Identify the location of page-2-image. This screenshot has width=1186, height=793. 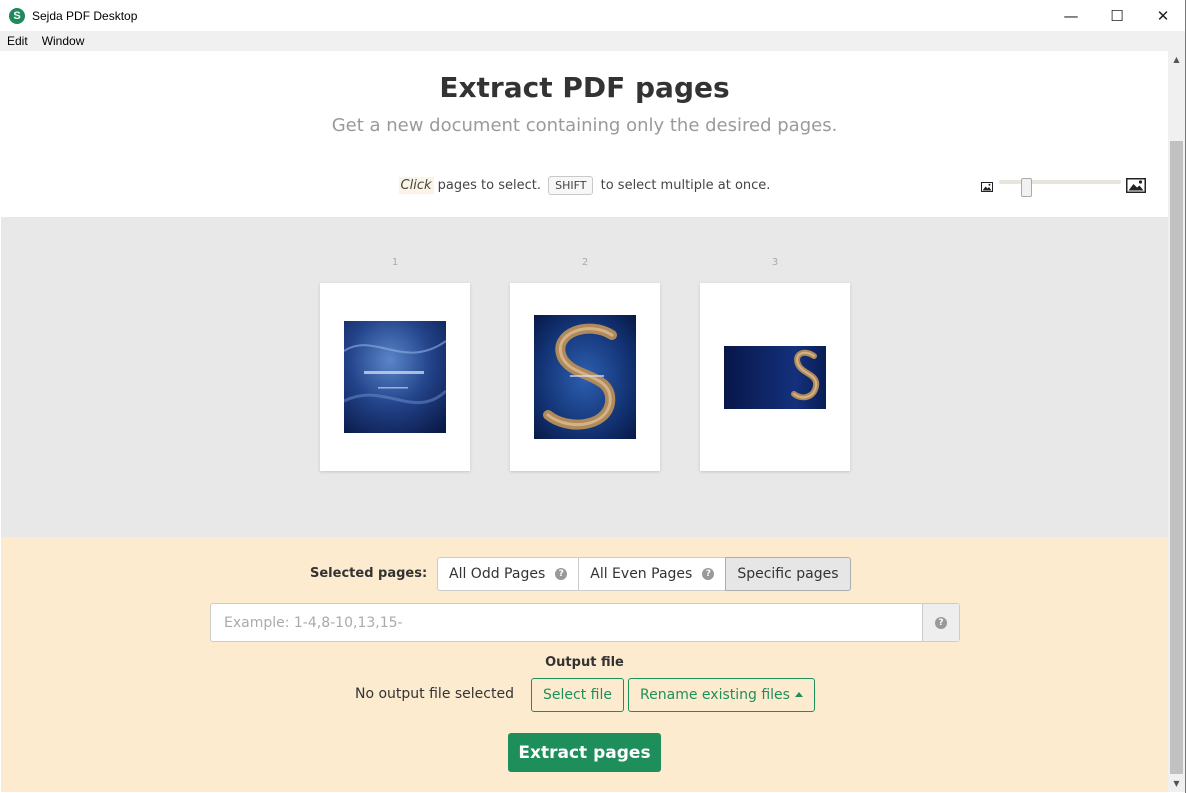
(585, 377).